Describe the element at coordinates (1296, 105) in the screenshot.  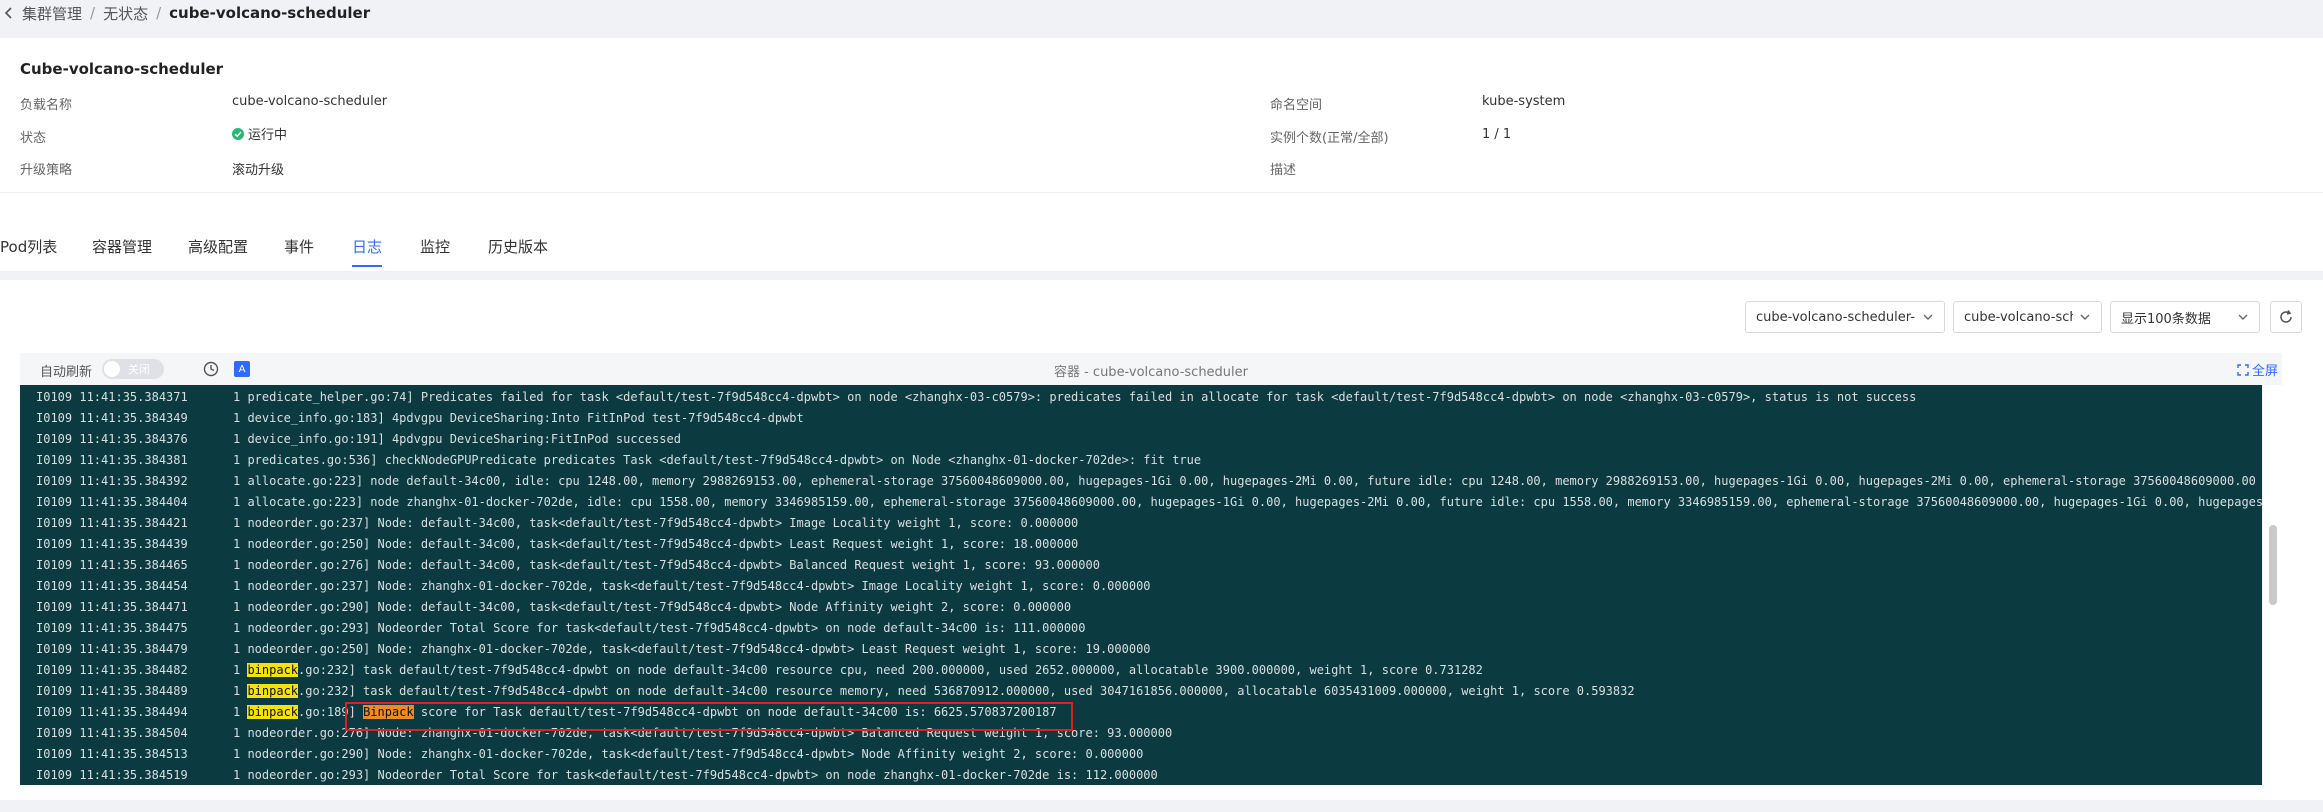
I see `namespace-label: 命名空间` at that location.